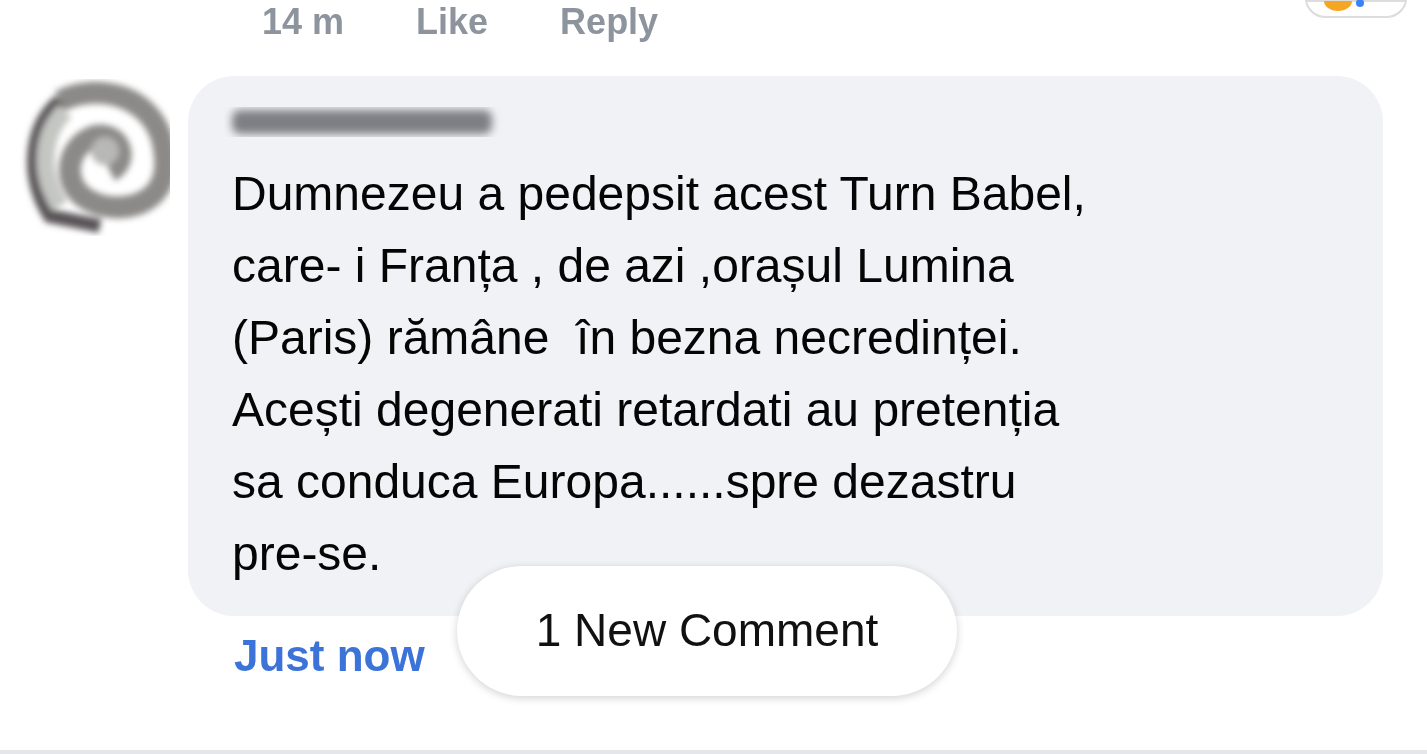 Image resolution: width=1427 pixels, height=754 pixels. Describe the element at coordinates (707, 631) in the screenshot. I see `new-comment-pill: 1 New Comment` at that location.